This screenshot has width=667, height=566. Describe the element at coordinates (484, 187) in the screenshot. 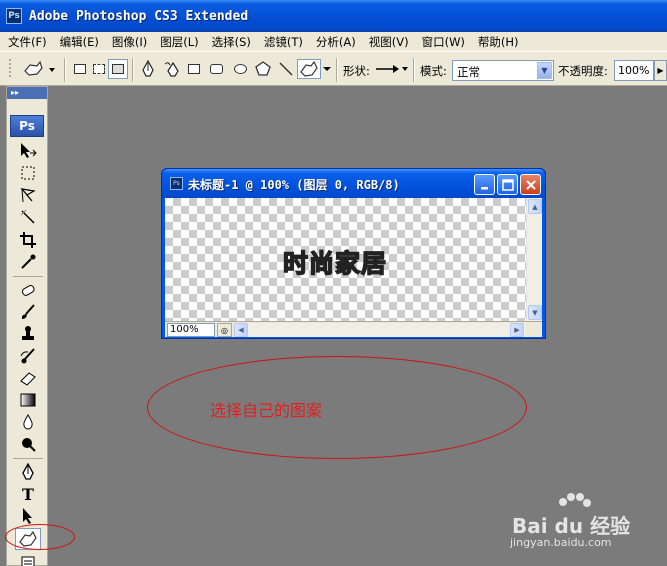

I see `minimize-icon` at that location.